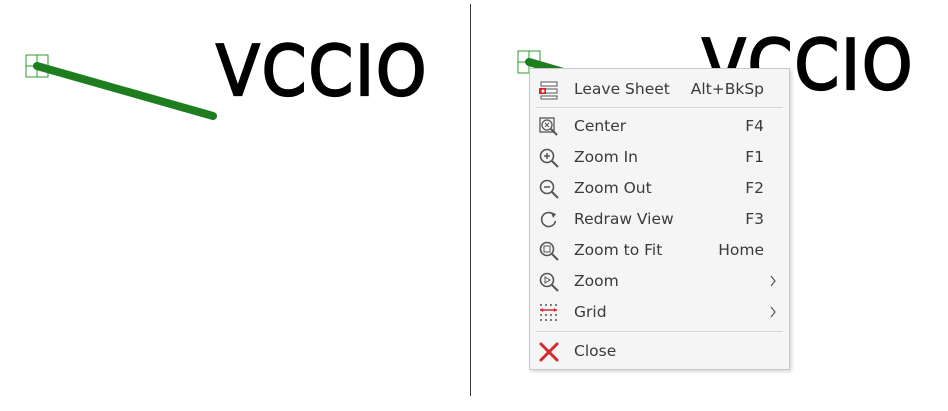 This screenshot has width=948, height=411. I want to click on menu-item-label: Close, so click(595, 351).